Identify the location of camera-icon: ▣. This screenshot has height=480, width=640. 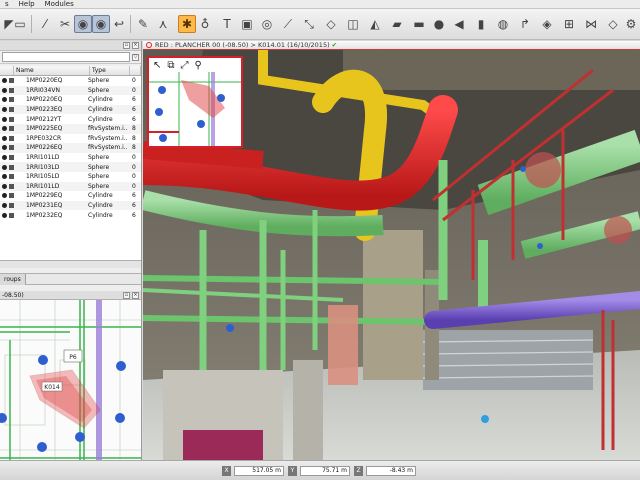
(247, 24).